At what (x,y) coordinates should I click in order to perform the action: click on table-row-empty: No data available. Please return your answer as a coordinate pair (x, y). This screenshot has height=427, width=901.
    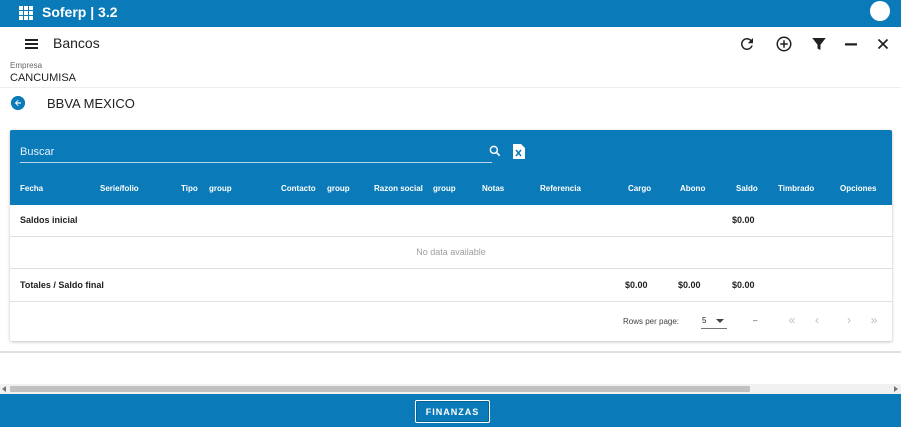
    Looking at the image, I should click on (451, 253).